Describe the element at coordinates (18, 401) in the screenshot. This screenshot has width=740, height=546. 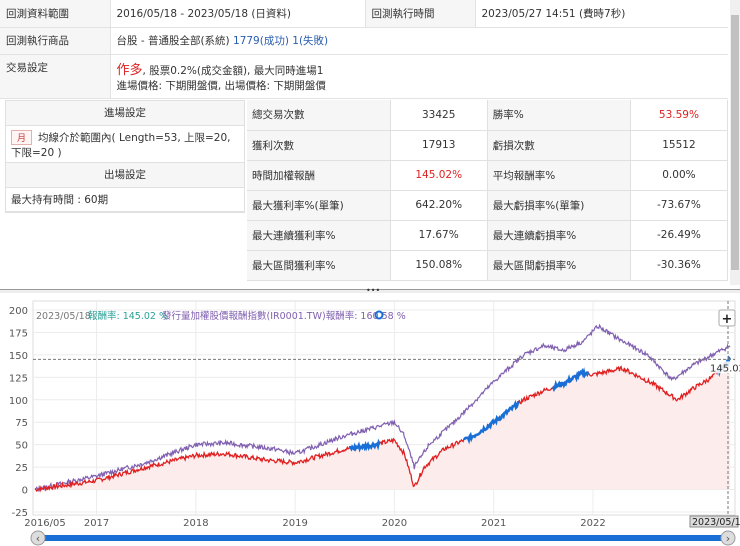
I see `y-tick-label: 100` at that location.